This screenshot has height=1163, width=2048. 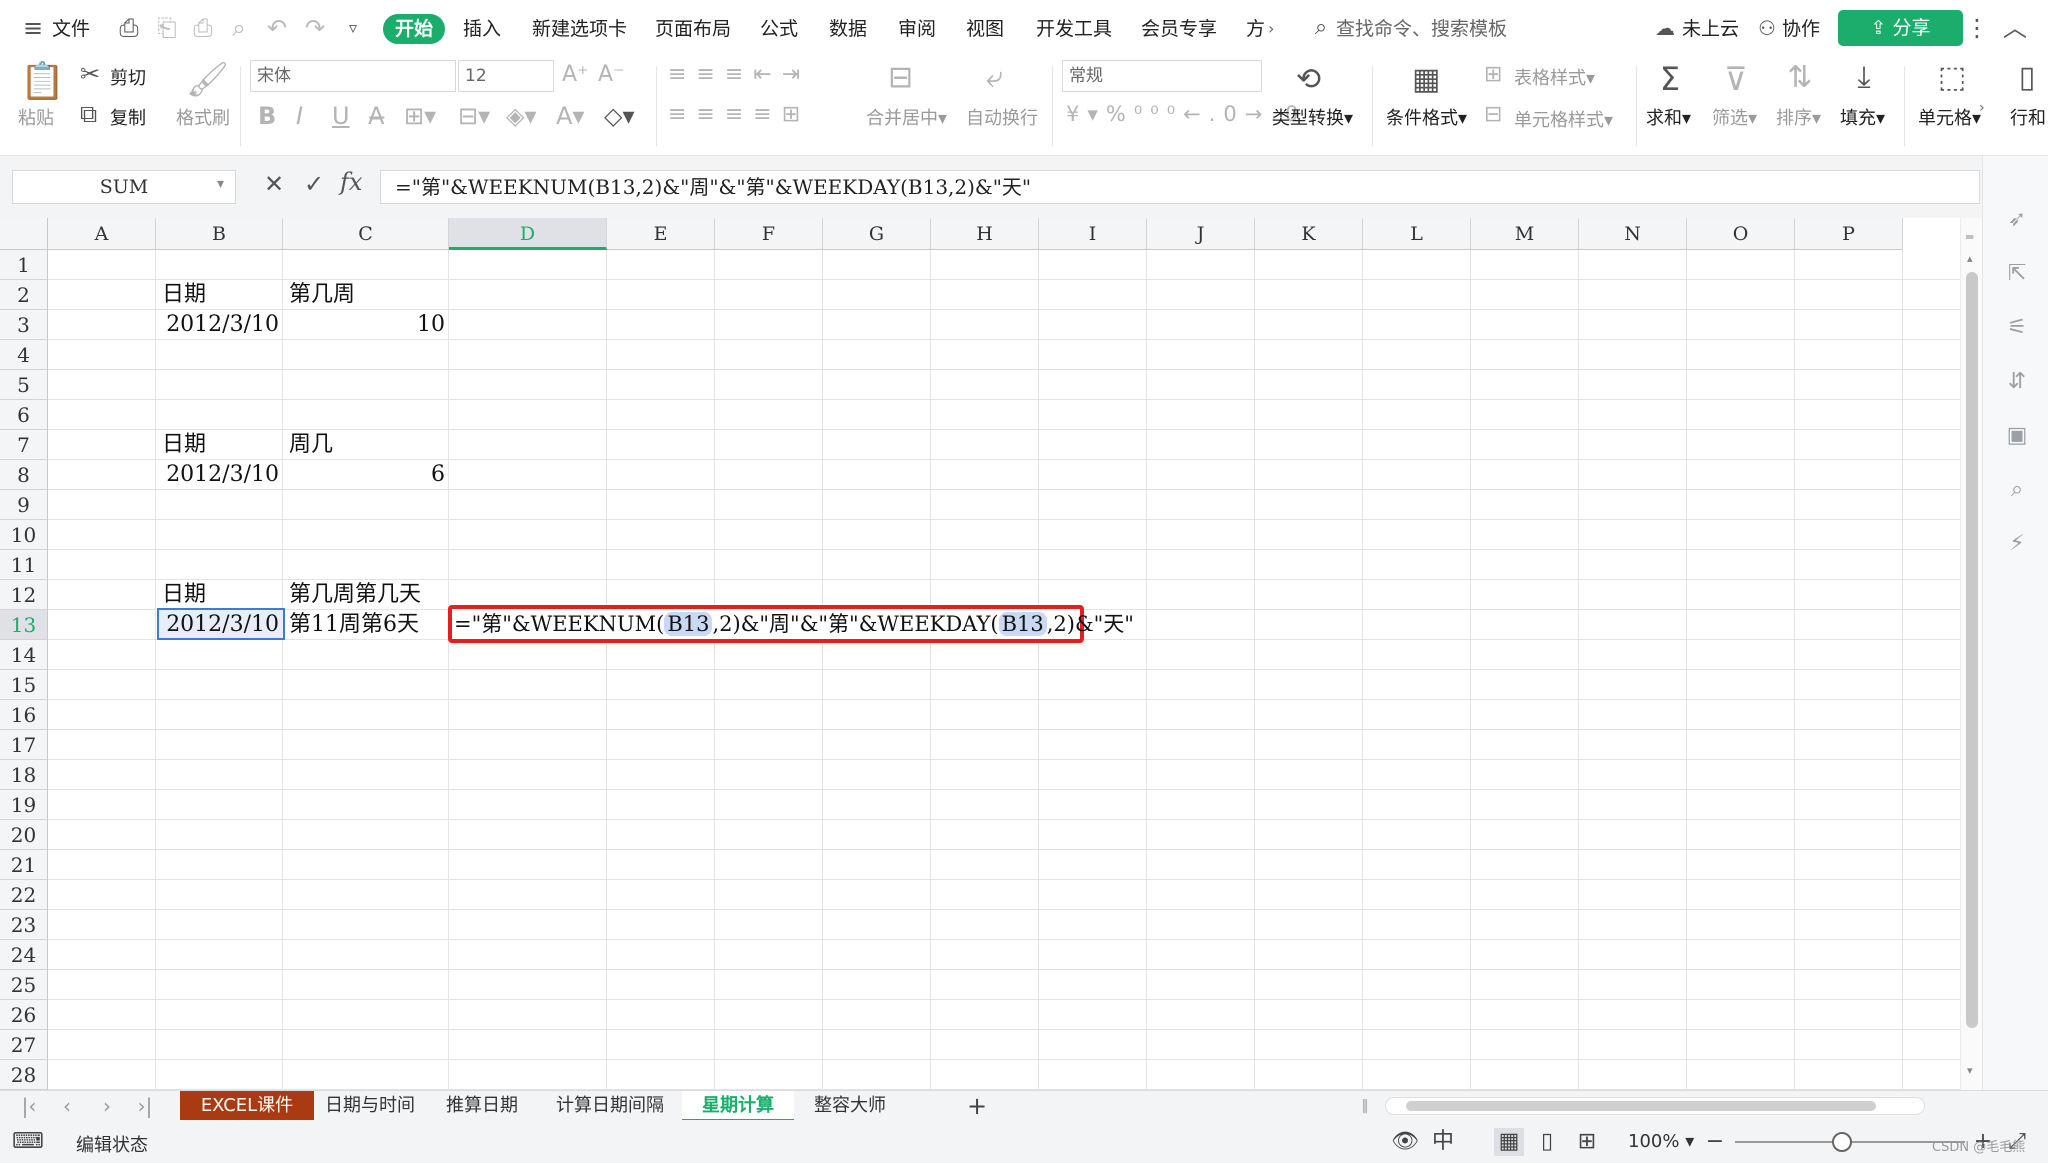 What do you see at coordinates (207, 80) in the screenshot?
I see `format-painter-icon: 🖌` at bounding box center [207, 80].